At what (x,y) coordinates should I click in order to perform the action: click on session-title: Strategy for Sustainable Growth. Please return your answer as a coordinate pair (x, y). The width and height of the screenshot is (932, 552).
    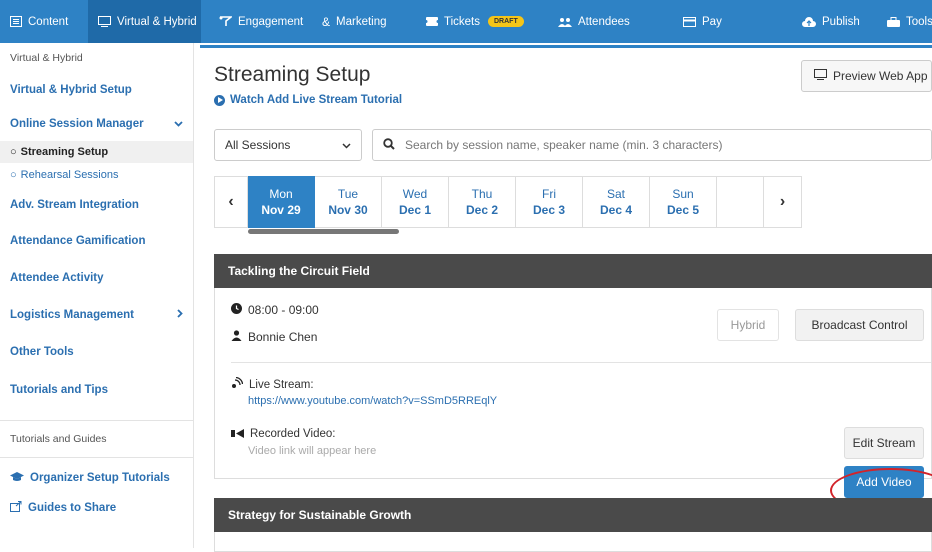
    Looking at the image, I should click on (320, 515).